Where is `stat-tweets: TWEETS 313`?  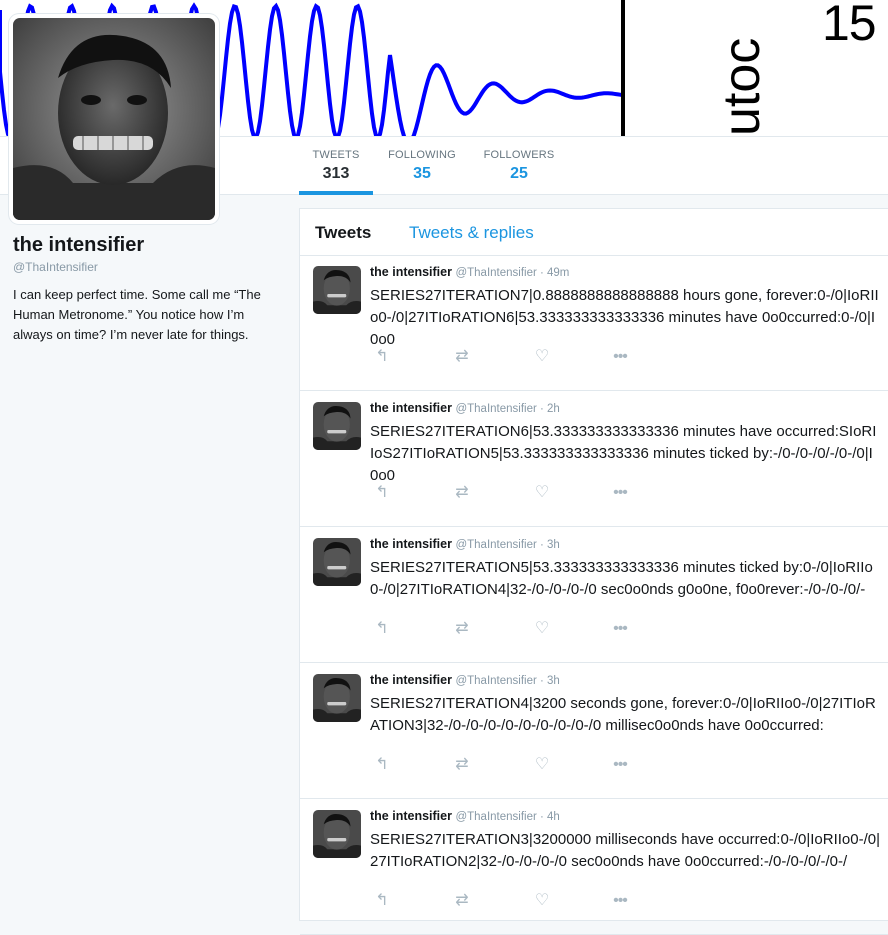 stat-tweets: TWEETS 313 is located at coordinates (336, 166).